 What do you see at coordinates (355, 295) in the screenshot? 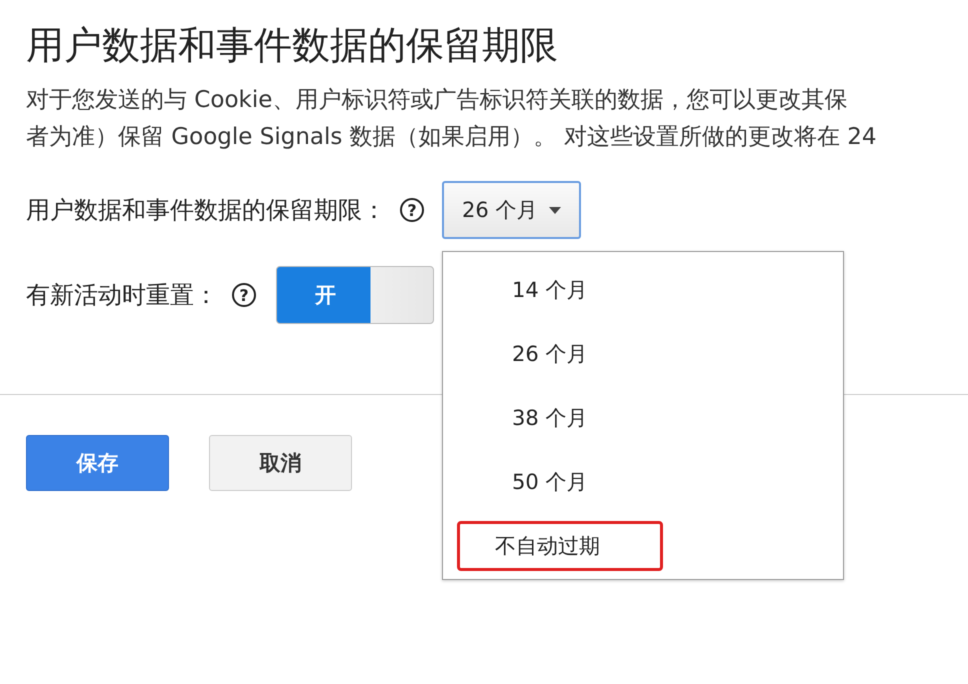
I see `toggle-switch: 开` at bounding box center [355, 295].